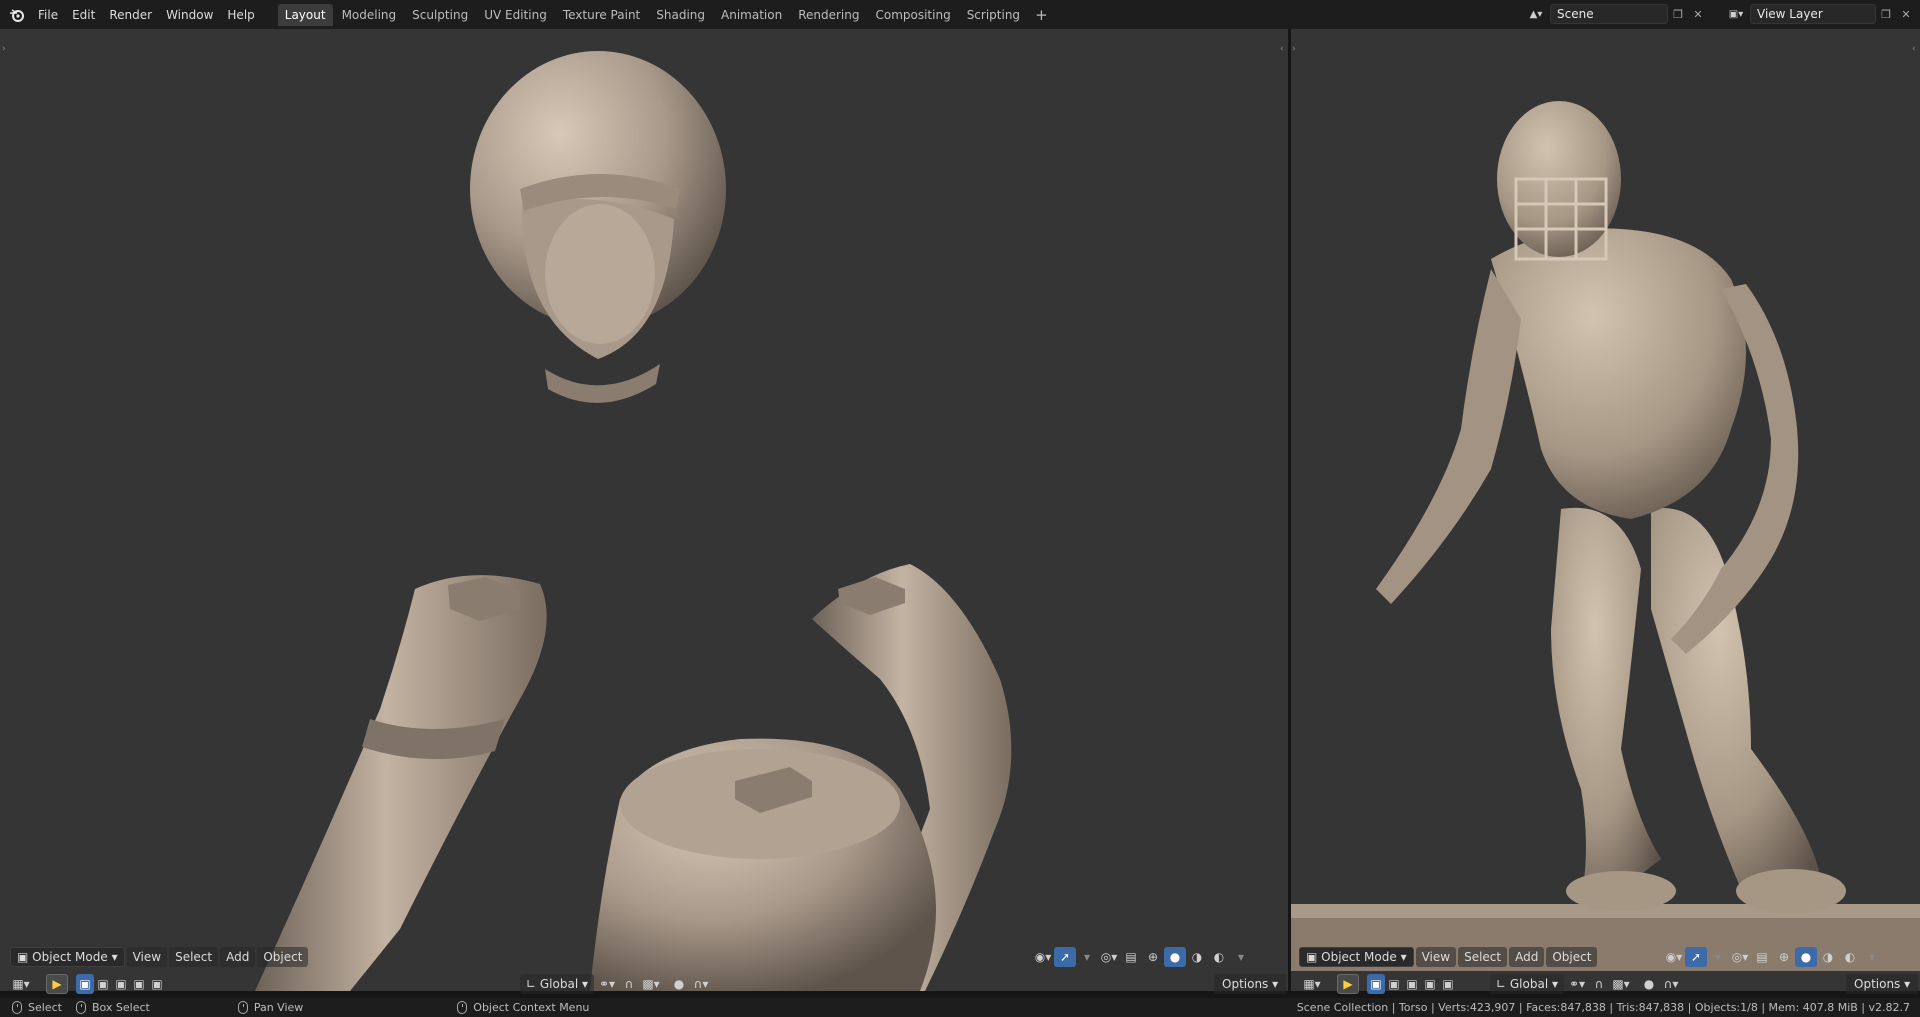 The image size is (1920, 1017). What do you see at coordinates (557, 984) in the screenshot?
I see `left-orientation-dropdown: ∟ Global ▾` at bounding box center [557, 984].